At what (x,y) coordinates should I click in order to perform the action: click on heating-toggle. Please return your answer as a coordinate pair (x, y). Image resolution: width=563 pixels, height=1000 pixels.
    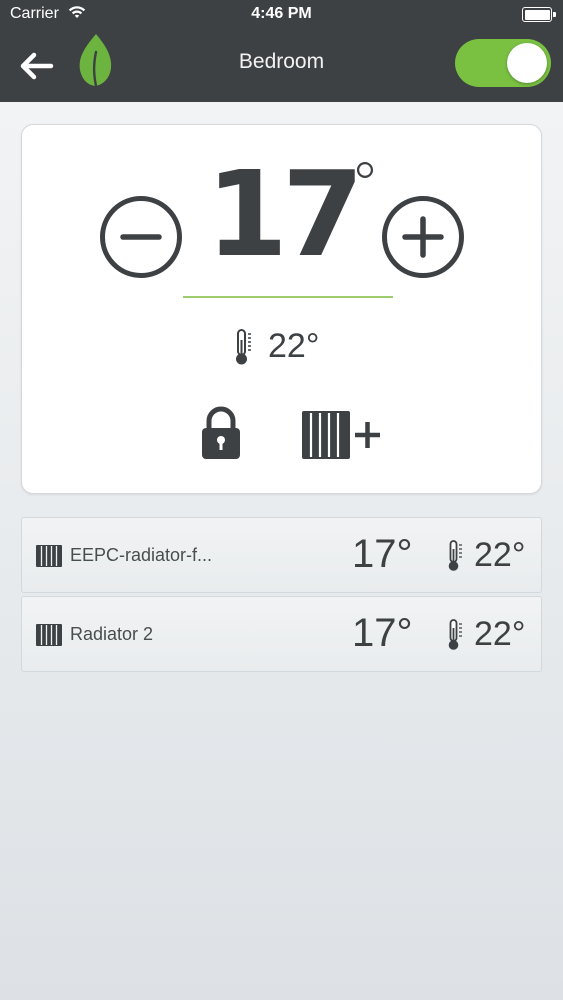
    Looking at the image, I should click on (503, 63).